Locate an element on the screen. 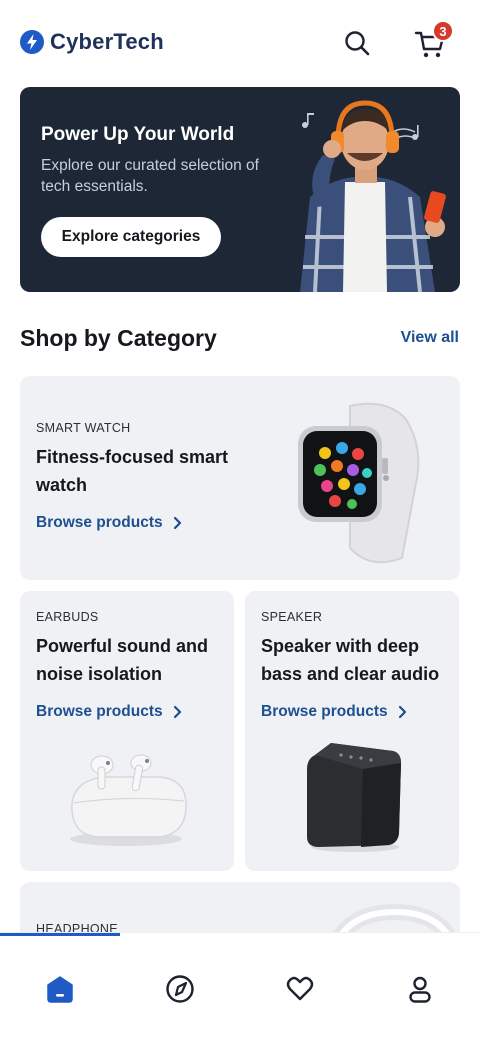 The width and height of the screenshot is (480, 1039). search-button is located at coordinates (357, 43).